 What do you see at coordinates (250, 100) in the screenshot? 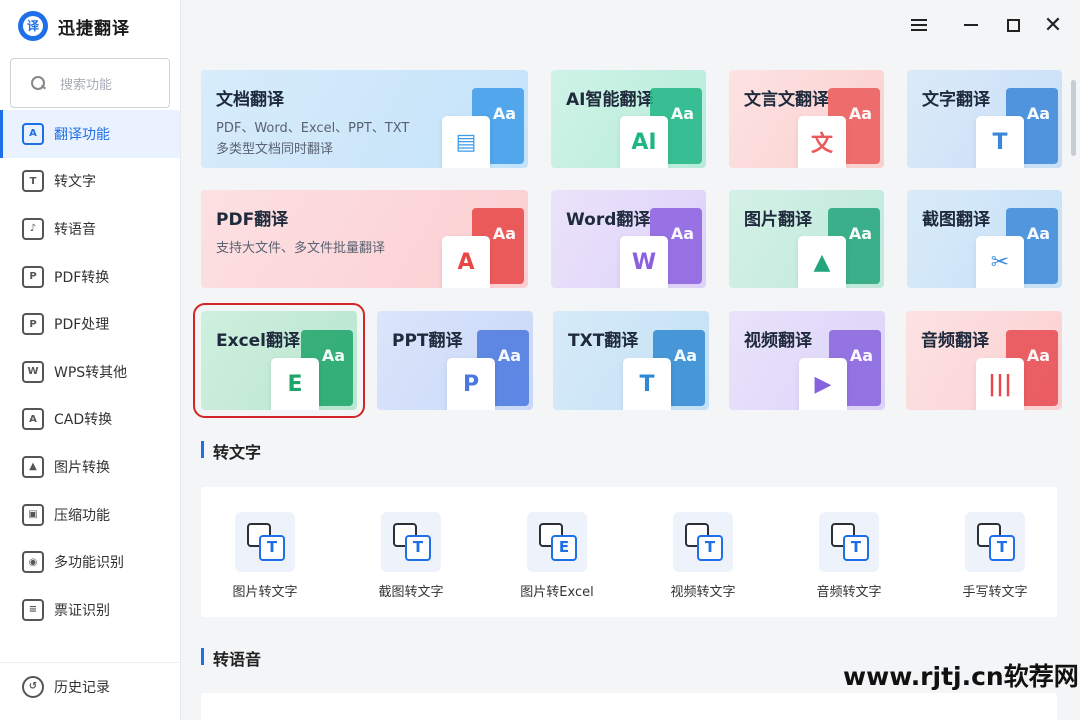
I see `card-title: 文档翻译` at bounding box center [250, 100].